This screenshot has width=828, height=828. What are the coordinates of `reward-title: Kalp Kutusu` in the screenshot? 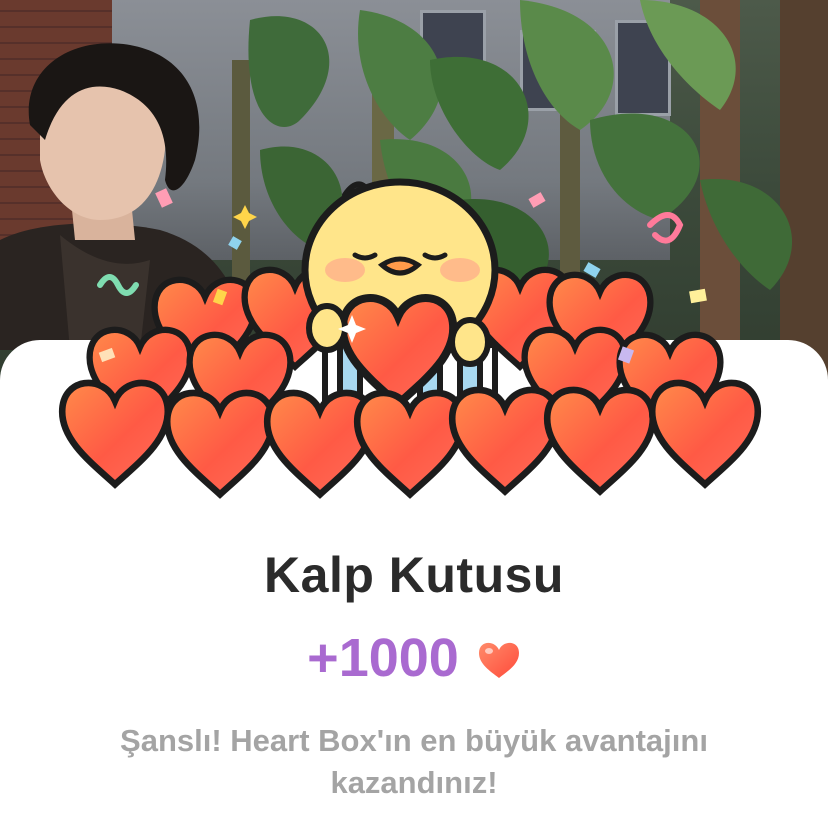 It's located at (414, 575).